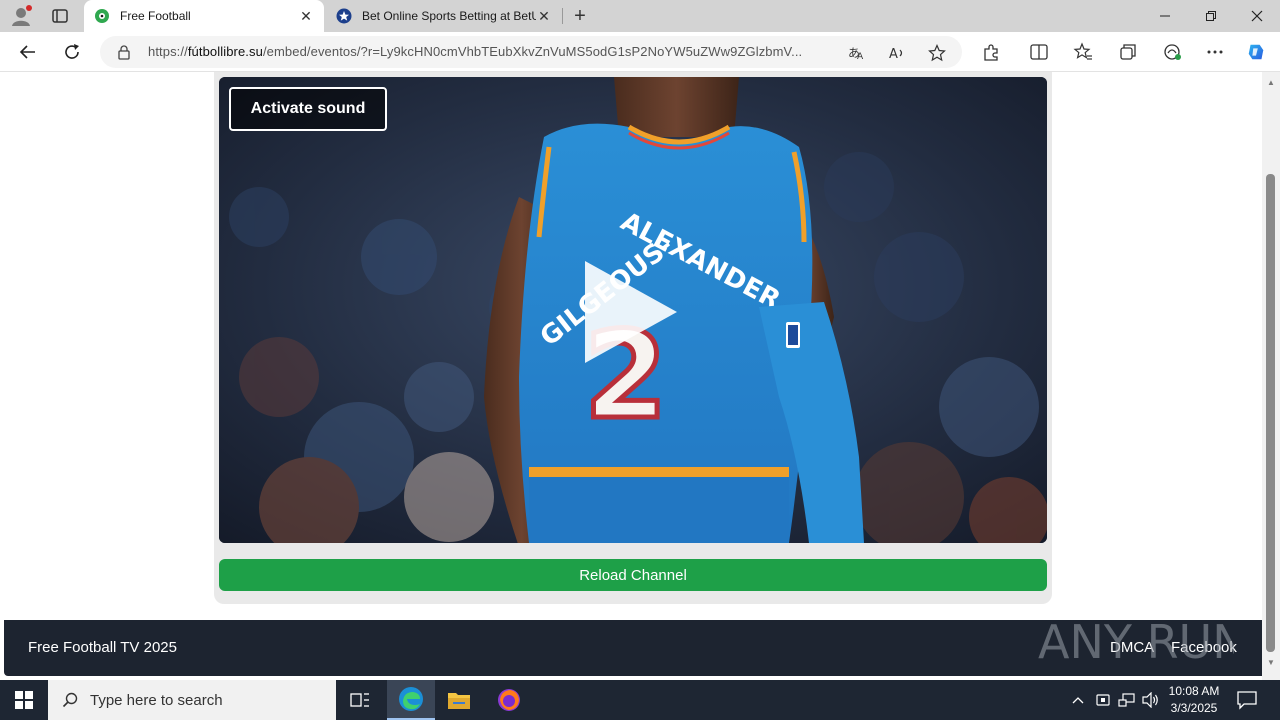 This screenshot has width=1280, height=720. Describe the element at coordinates (1128, 52) in the screenshot. I see `collections-icon` at that location.